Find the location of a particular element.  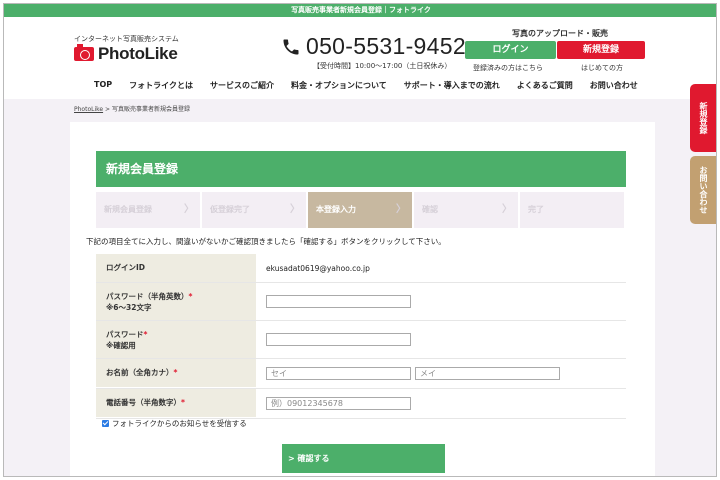

nav-item-faq: よくあるご質問 is located at coordinates (545, 85).